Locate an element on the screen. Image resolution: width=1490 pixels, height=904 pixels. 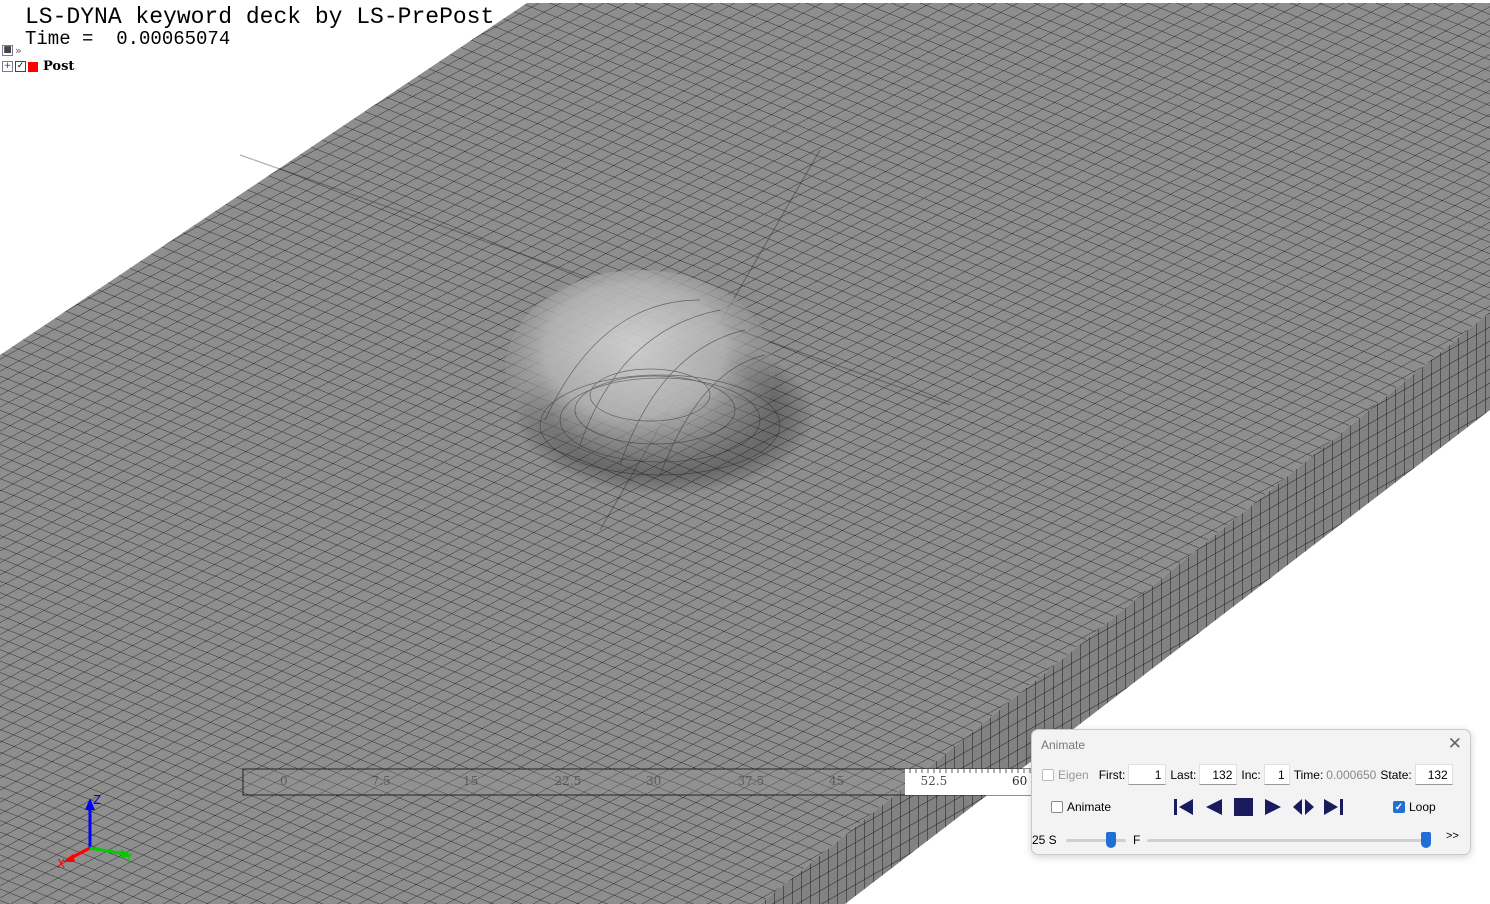
ruler-tick-label: 15 is located at coordinates (471, 781).